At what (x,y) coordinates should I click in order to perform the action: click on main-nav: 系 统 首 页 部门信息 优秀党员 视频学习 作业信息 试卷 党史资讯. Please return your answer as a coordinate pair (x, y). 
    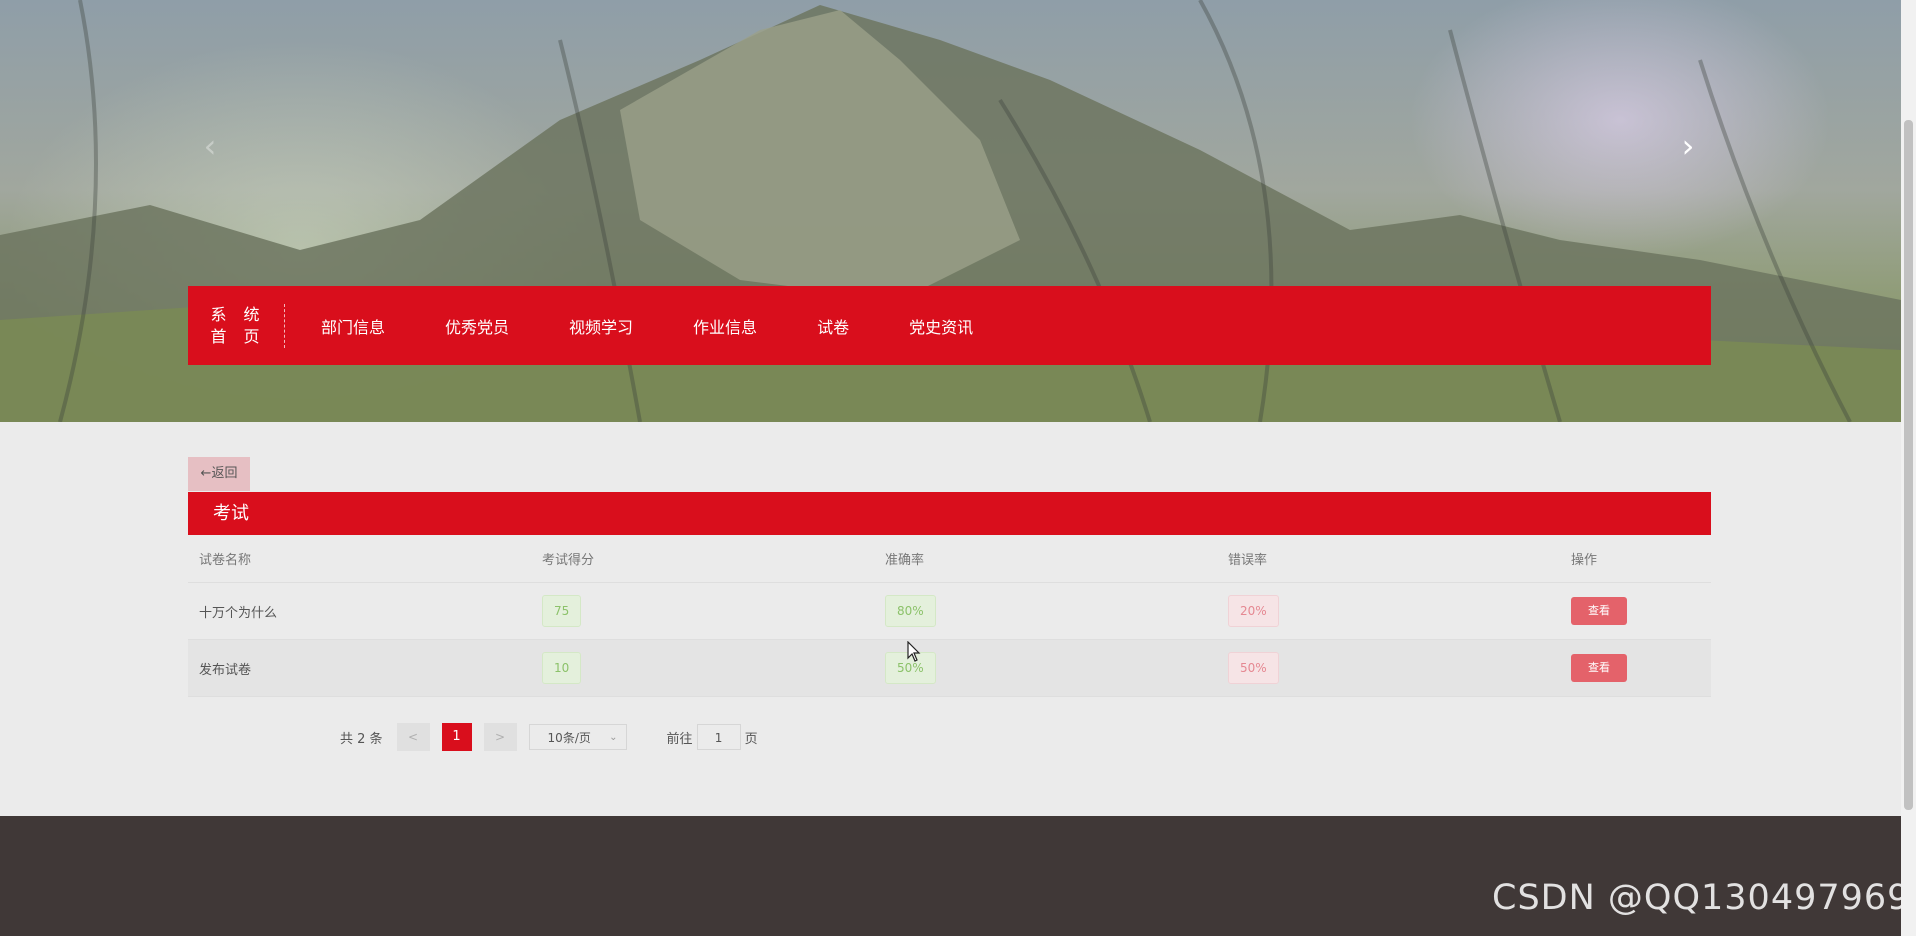
    Looking at the image, I should click on (949, 325).